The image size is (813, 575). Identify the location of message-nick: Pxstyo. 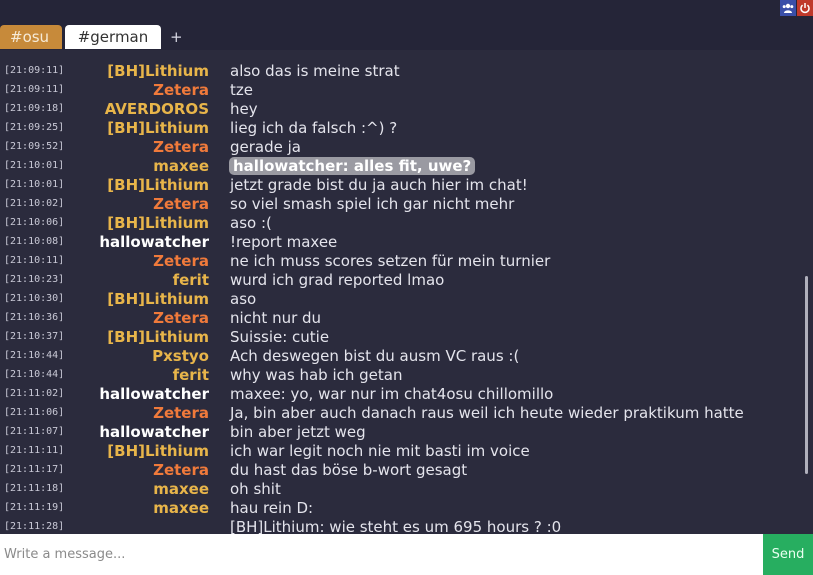
(180, 356).